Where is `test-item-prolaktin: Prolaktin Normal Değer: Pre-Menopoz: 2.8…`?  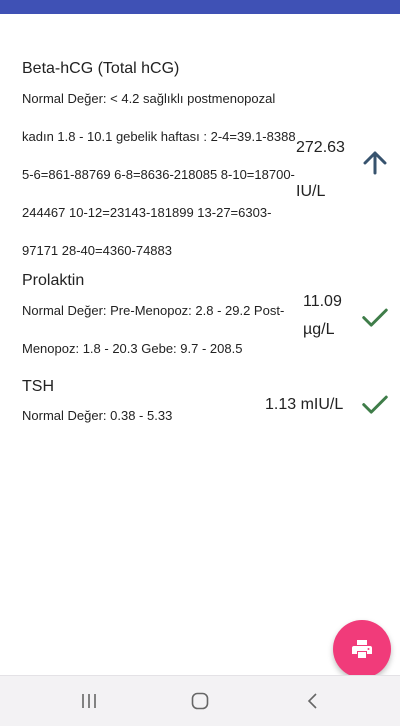
test-item-prolaktin: Prolaktin Normal Değer: Pre-Menopoz: 2.8… is located at coordinates (207, 318).